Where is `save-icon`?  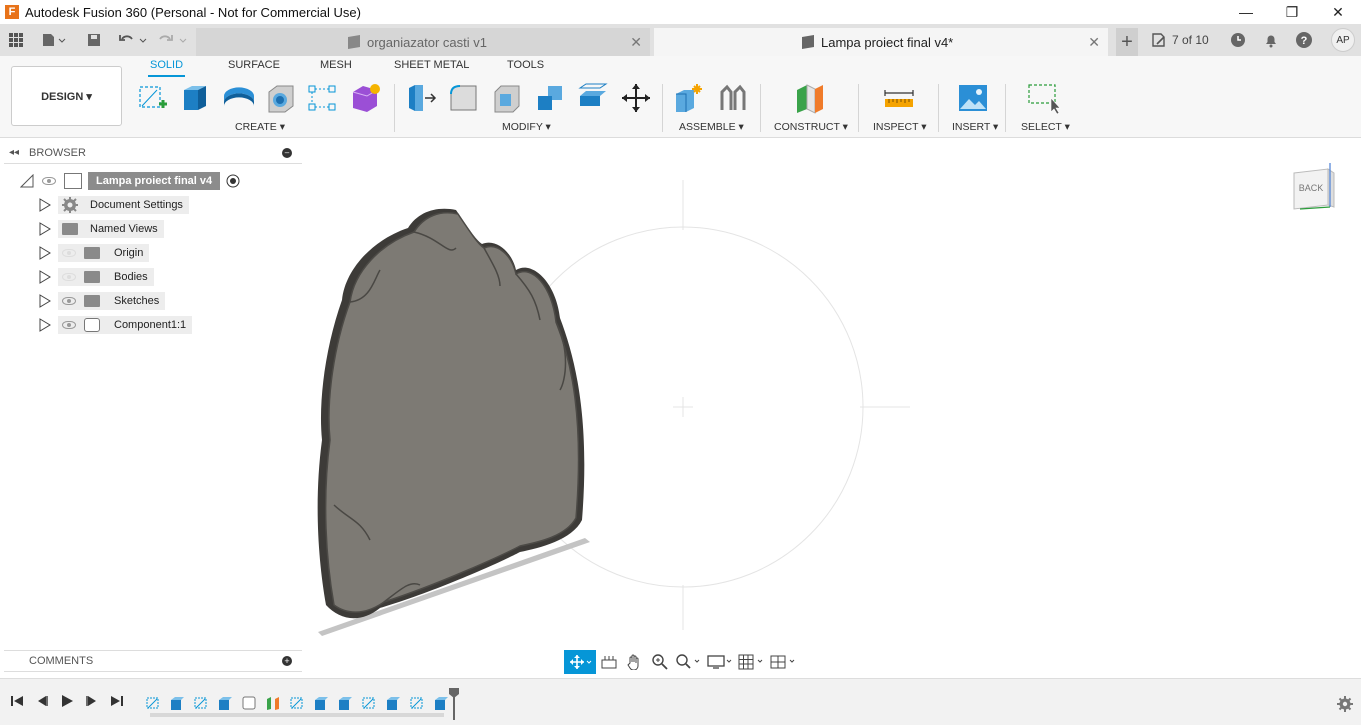 save-icon is located at coordinates (94, 40).